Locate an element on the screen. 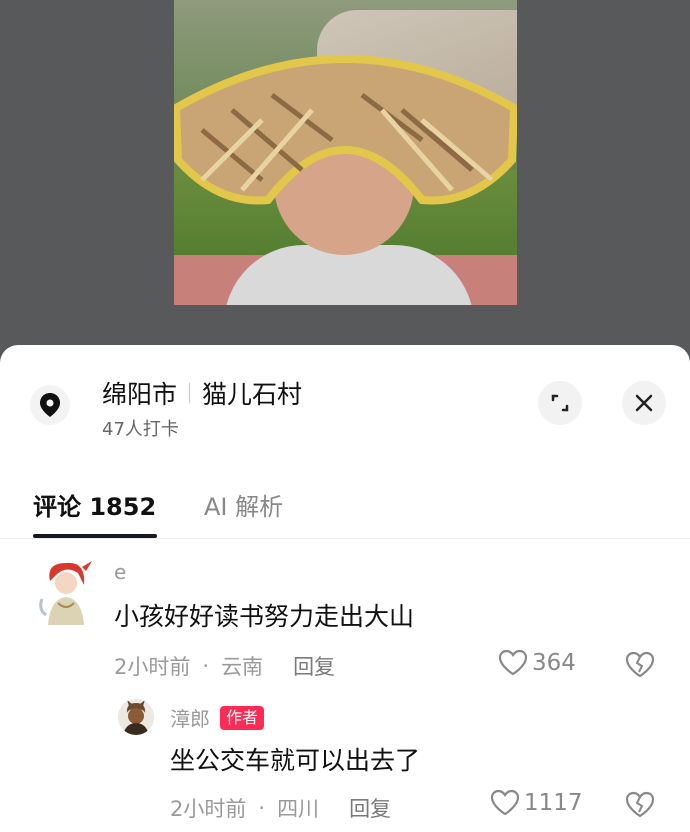  comment-text: 小孩好好读书努力走出大山 is located at coordinates (264, 616).